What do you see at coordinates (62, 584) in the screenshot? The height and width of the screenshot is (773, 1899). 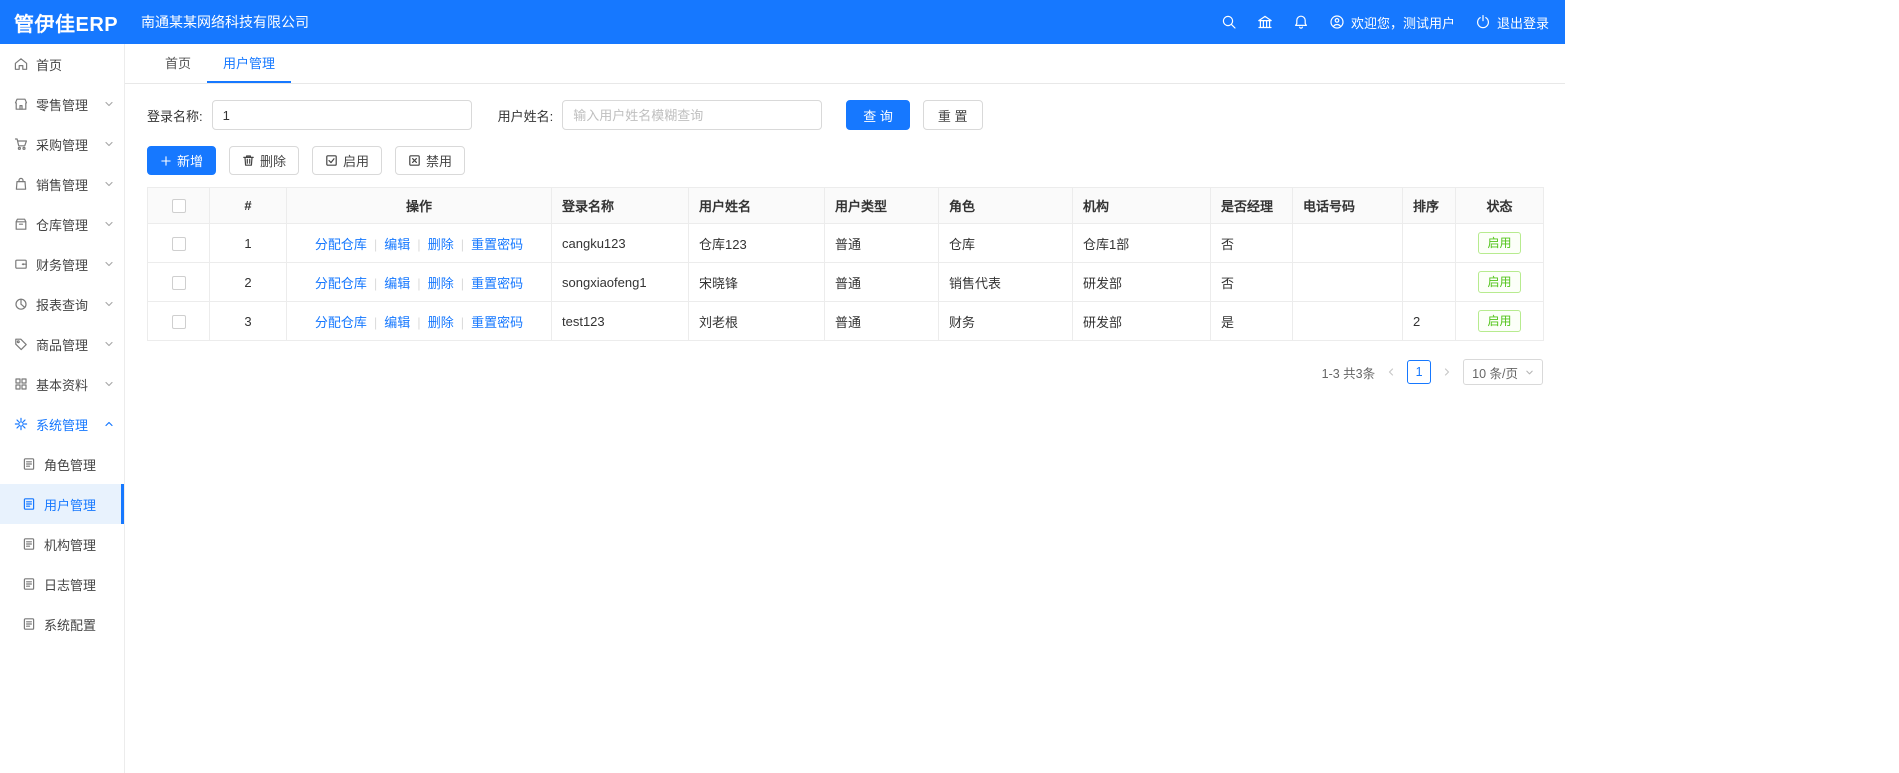 I see `sidebar-subitem-logs: 日志管理` at bounding box center [62, 584].